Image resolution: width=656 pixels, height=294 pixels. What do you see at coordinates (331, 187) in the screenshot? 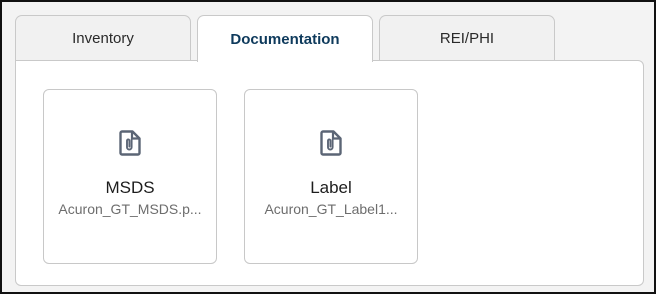
I see `document-title: Label` at bounding box center [331, 187].